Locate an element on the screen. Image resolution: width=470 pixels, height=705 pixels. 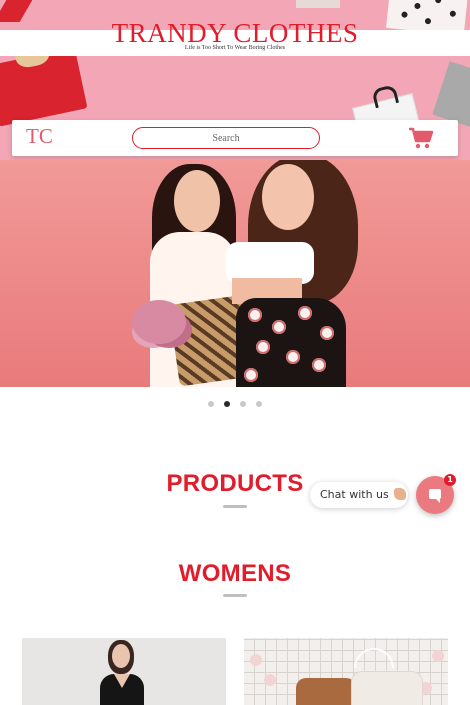
search-input is located at coordinates (226, 138).